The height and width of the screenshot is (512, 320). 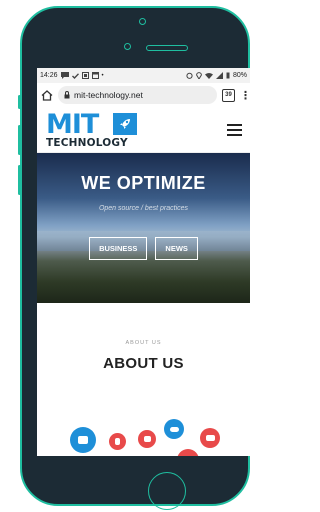 I want to click on rocket-icon, so click(x=125, y=123).